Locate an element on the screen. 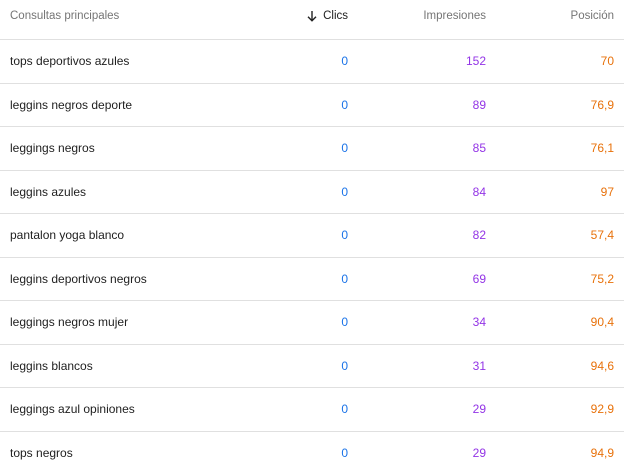 Image resolution: width=624 pixels, height=476 pixels. impressions-cell: 31 is located at coordinates (479, 365).